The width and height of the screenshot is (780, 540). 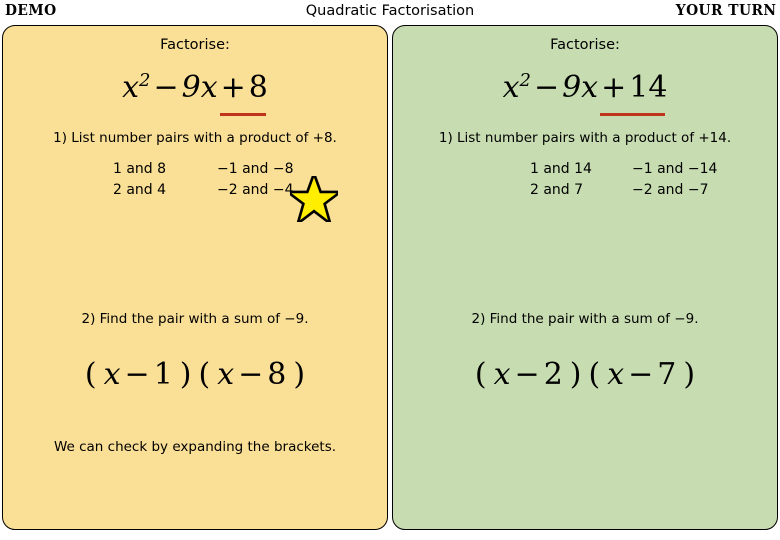 I want to click on step-2-text-left: 2) Find the pair with a sum of −9., so click(x=195, y=319).